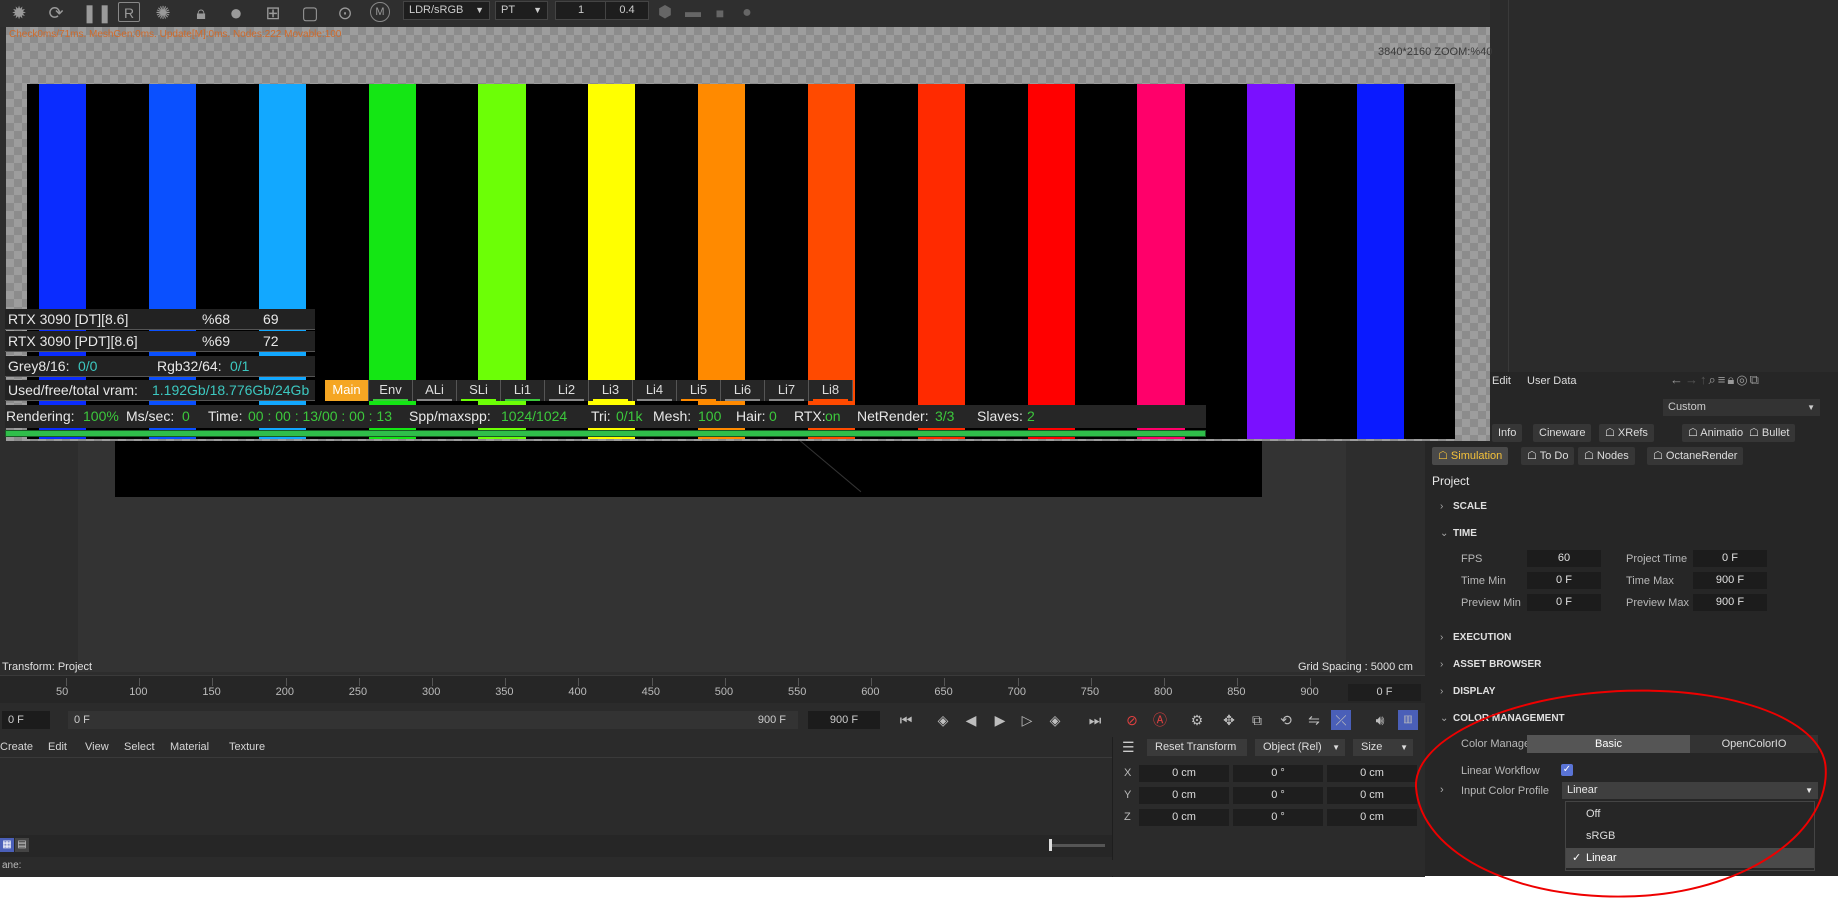 This screenshot has height=905, width=1838. Describe the element at coordinates (189, 747) in the screenshot. I see `menu-material: Material` at that location.